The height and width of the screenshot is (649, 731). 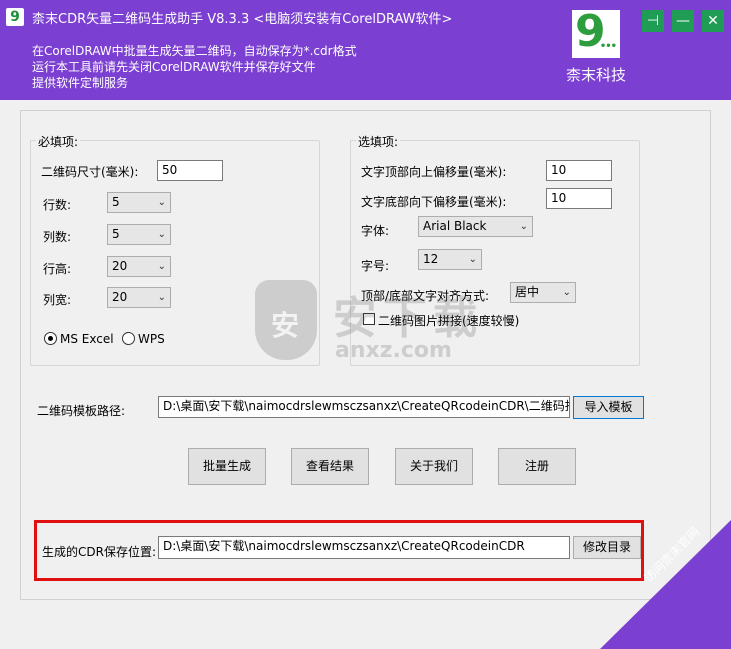 I want to click on app-icon: 9, so click(x=15, y=17).